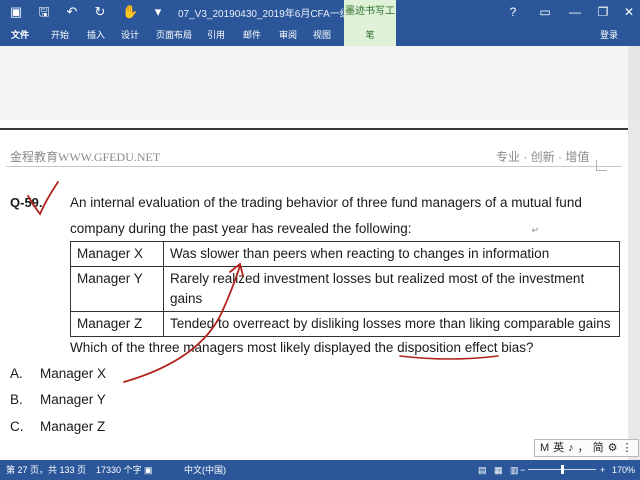 This screenshot has width=640, height=480. I want to click on tab-pen: 笔, so click(370, 35).